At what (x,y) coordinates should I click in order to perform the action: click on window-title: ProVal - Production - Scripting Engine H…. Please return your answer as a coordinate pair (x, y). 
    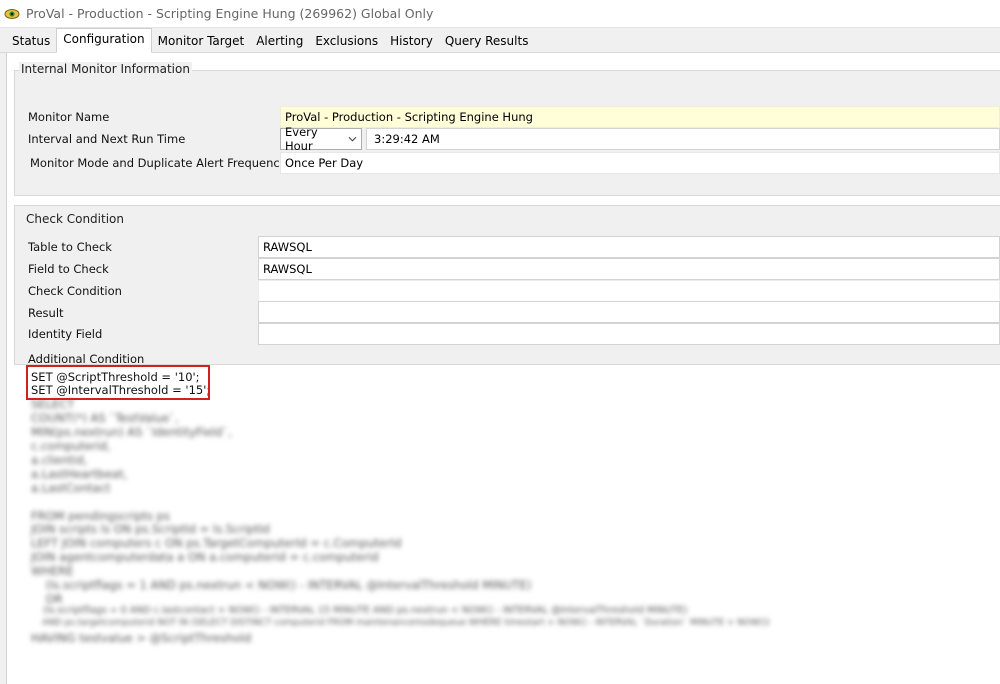
    Looking at the image, I should click on (230, 13).